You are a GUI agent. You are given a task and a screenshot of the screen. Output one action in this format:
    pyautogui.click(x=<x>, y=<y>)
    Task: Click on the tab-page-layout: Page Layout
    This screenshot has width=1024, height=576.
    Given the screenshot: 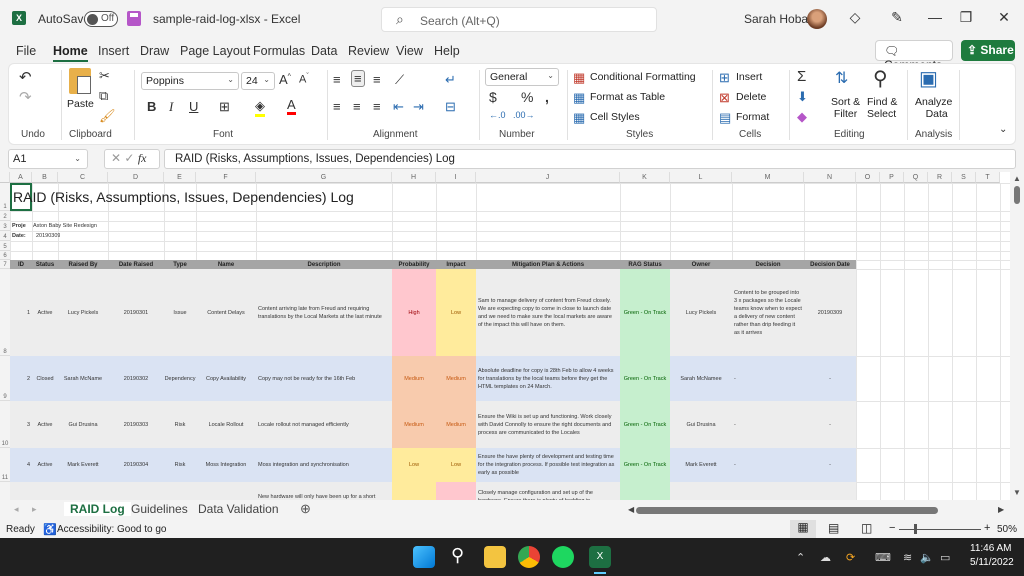 What is the action you would take?
    pyautogui.click(x=215, y=51)
    